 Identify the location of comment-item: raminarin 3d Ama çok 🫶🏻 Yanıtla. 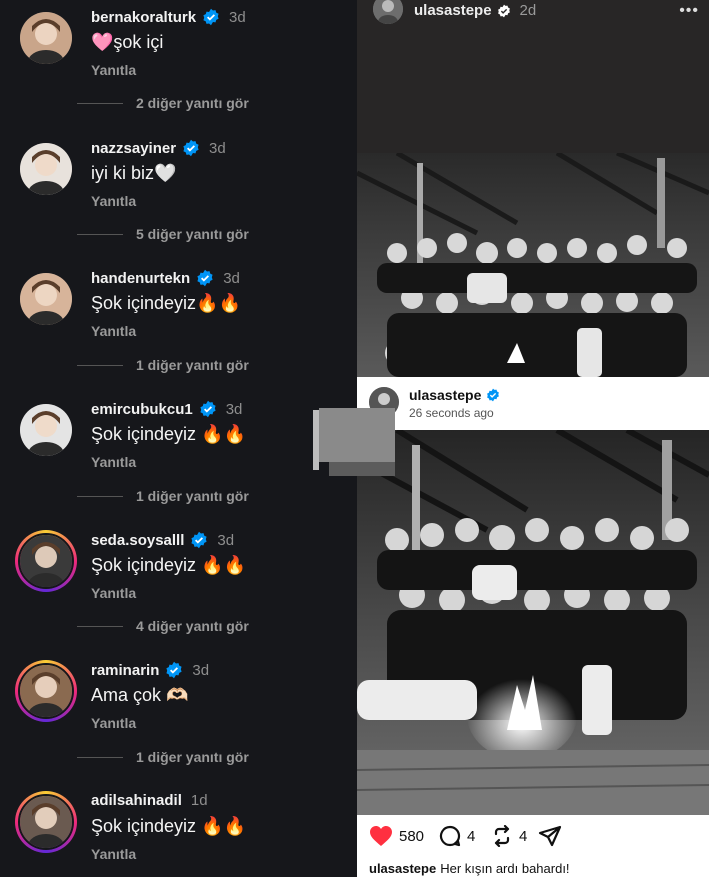
(178, 697).